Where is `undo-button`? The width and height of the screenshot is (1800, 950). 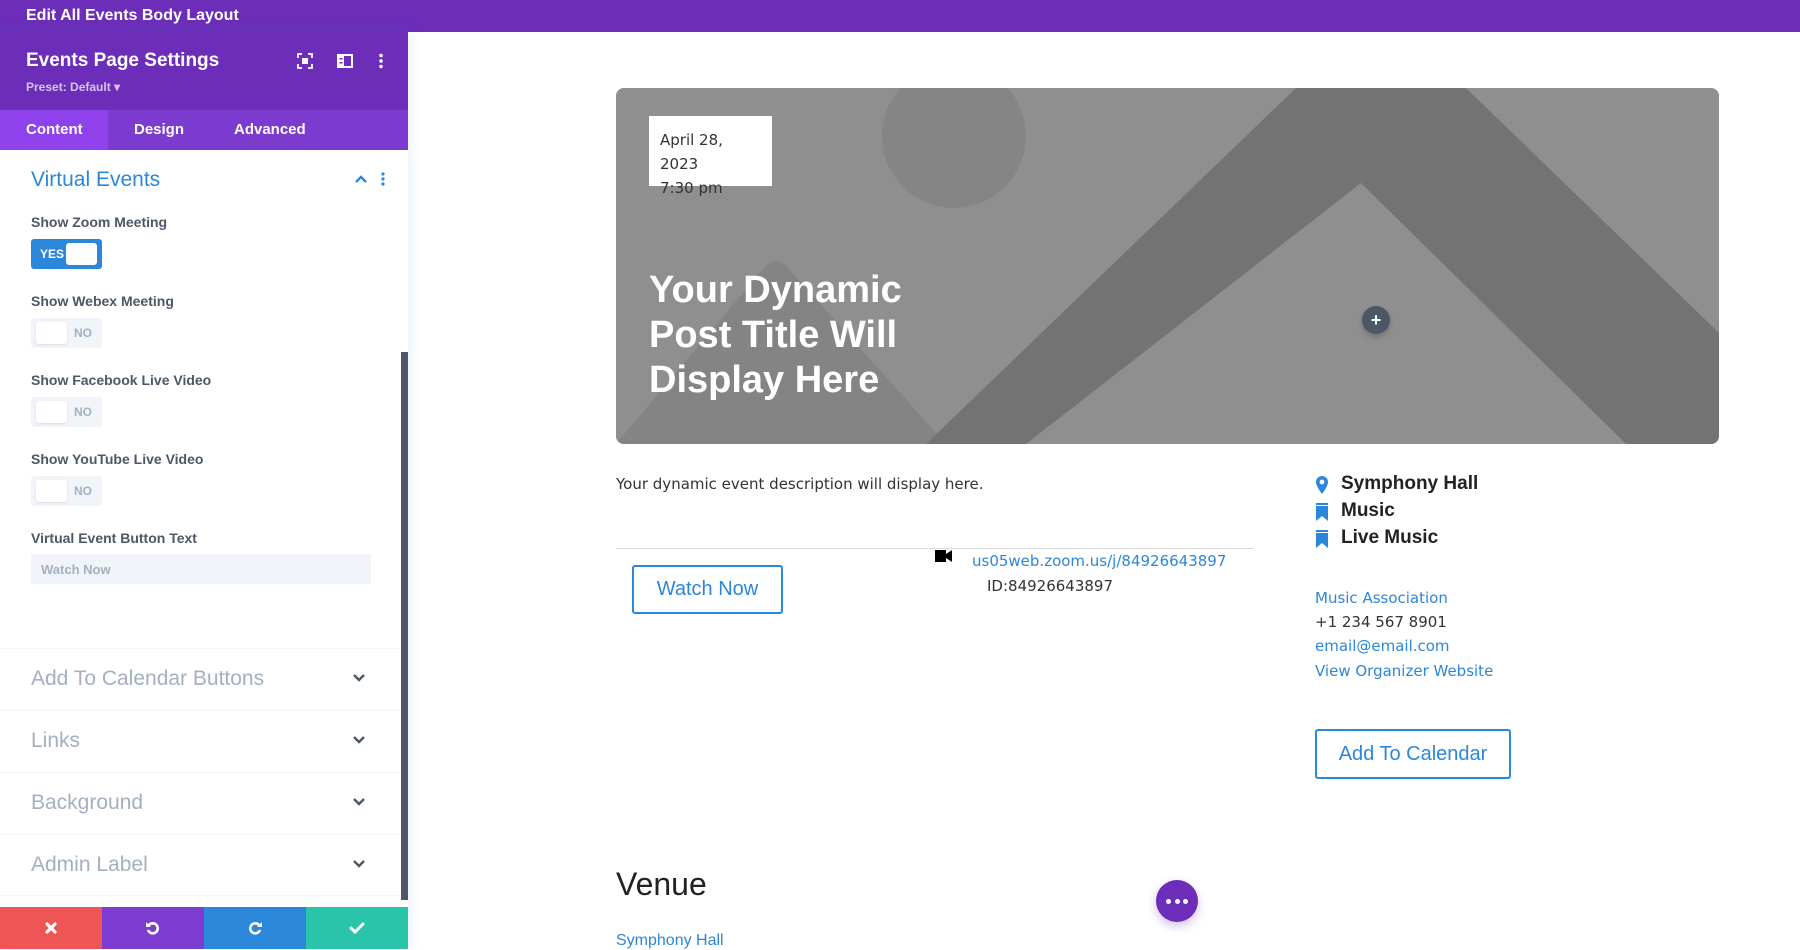
undo-button is located at coordinates (153, 928).